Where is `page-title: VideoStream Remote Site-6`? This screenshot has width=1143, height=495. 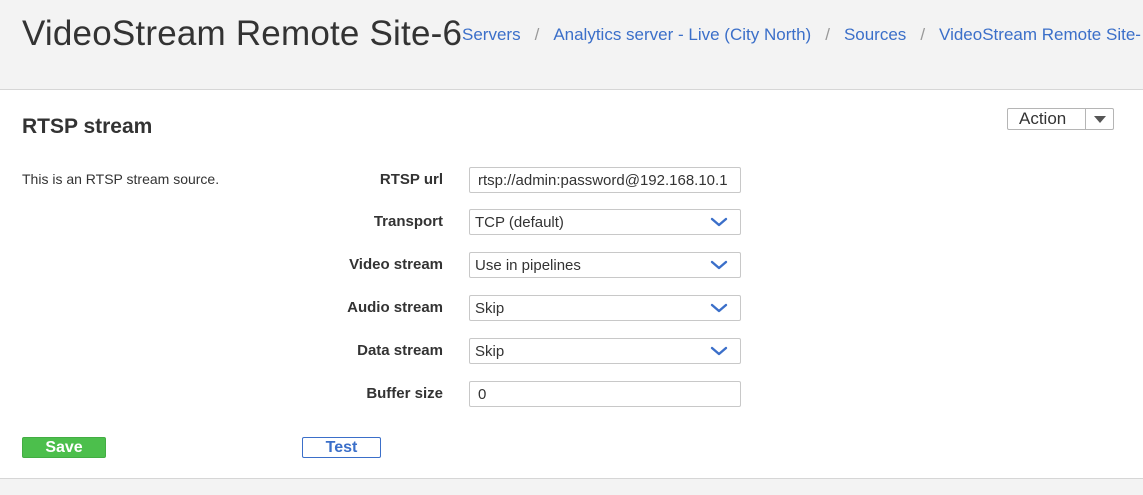 page-title: VideoStream Remote Site-6 is located at coordinates (242, 33).